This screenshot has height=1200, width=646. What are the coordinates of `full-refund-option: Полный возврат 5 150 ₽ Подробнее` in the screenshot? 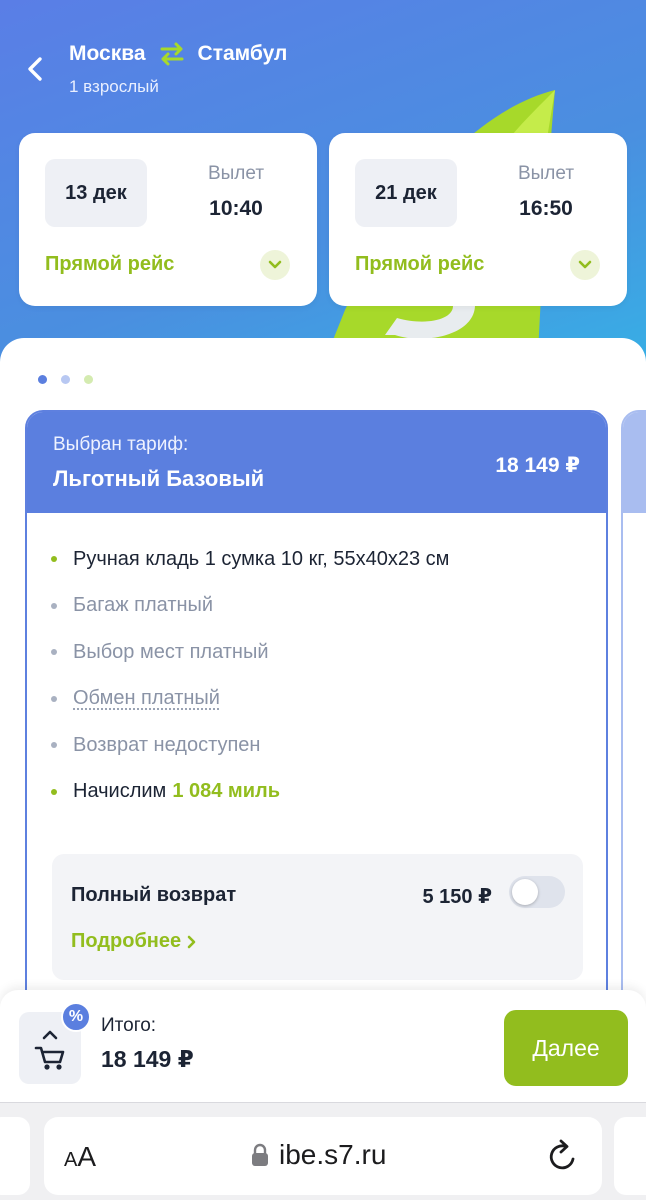 It's located at (317, 917).